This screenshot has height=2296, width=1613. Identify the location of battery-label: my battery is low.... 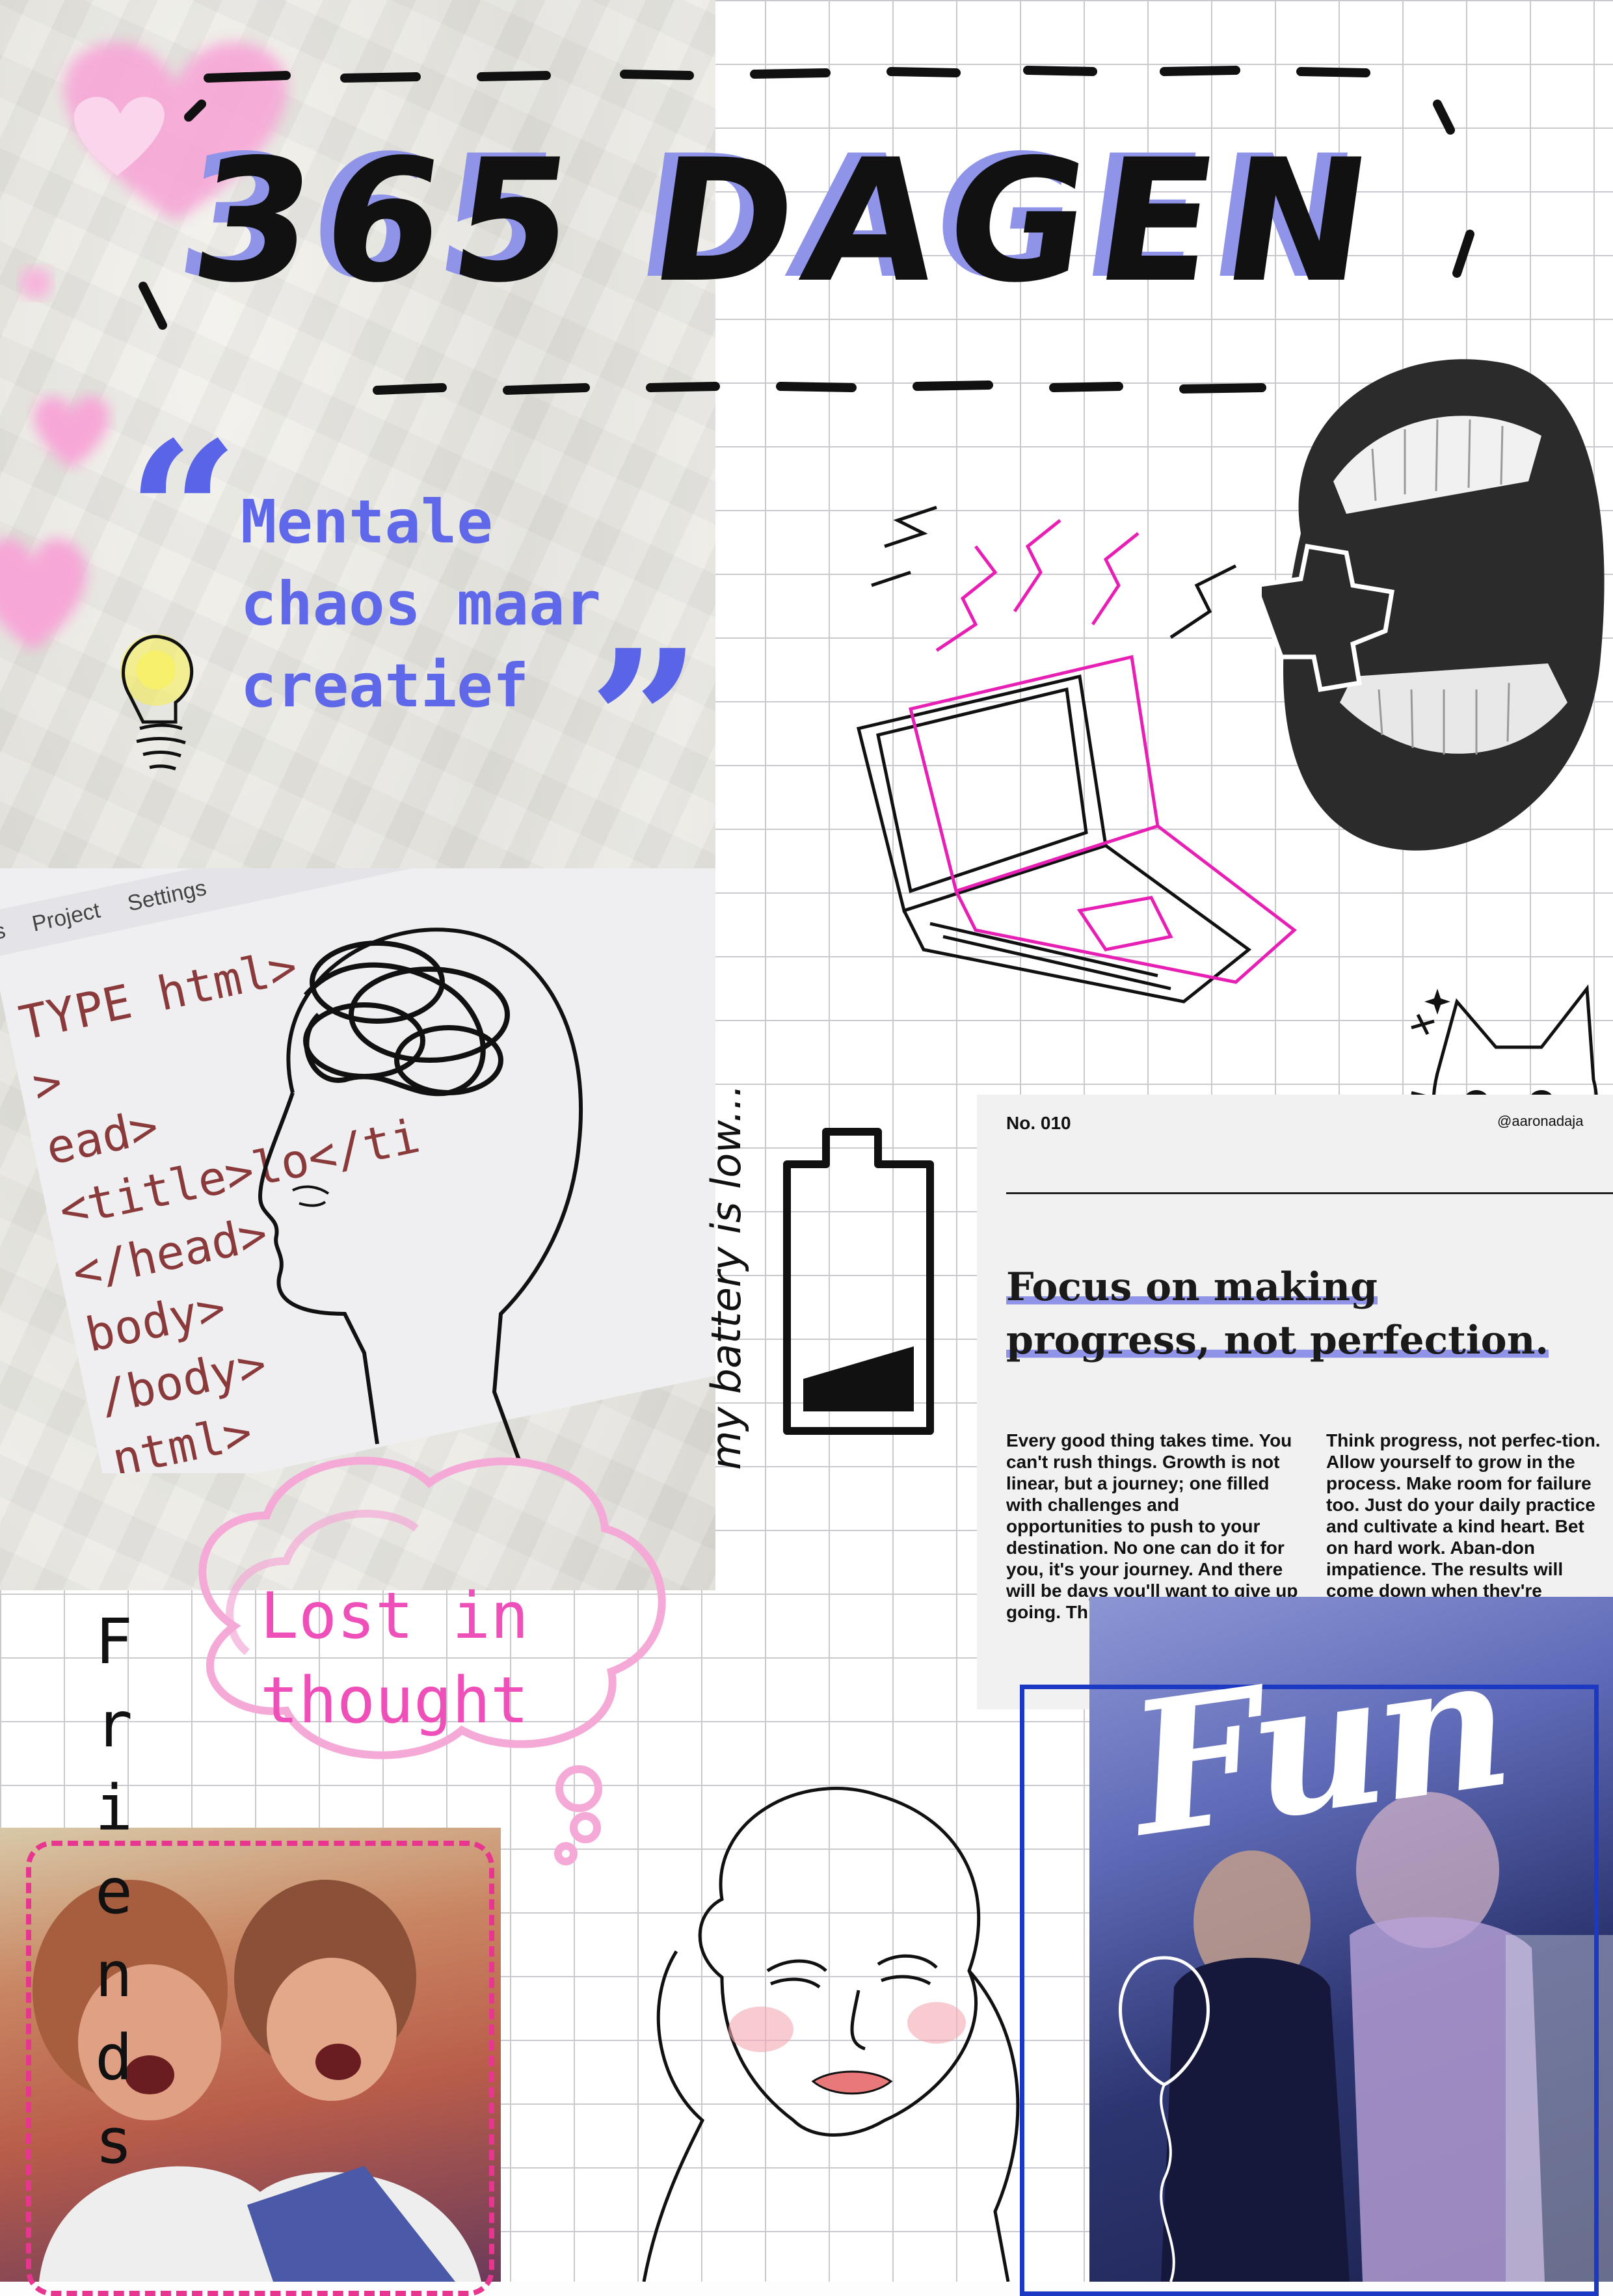
(726, 1277).